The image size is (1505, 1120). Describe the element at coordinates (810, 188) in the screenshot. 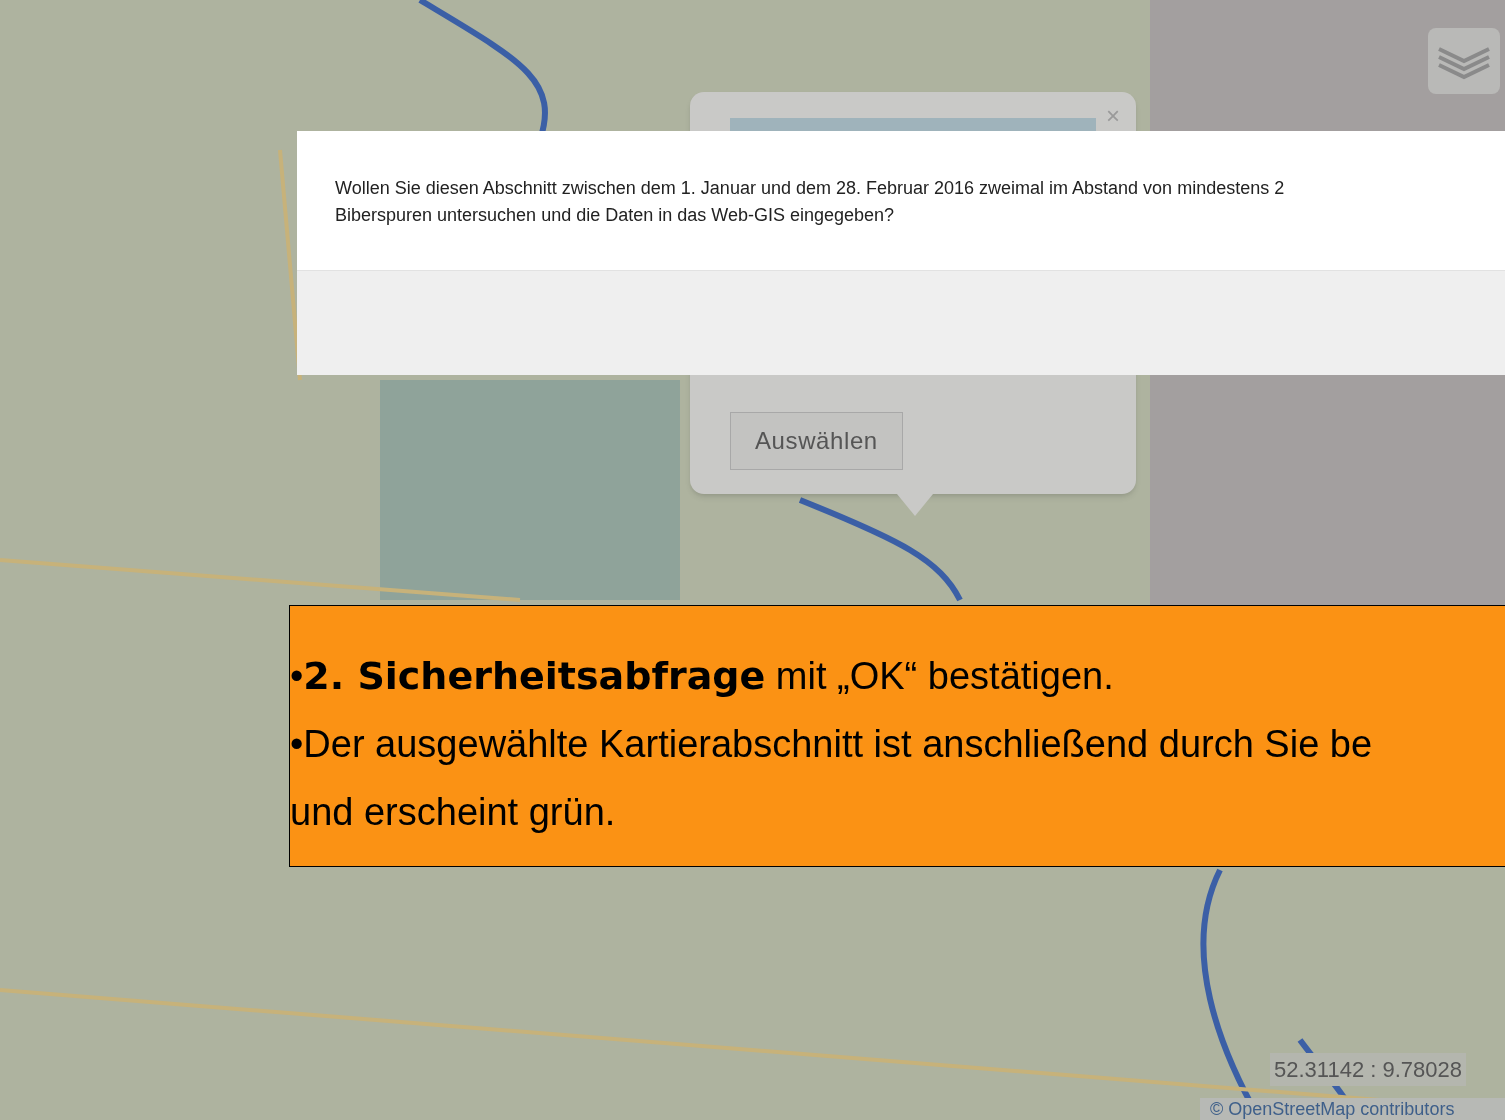

I see `dialog-message: Wollen Sie diesen Abschnitt zwischen dem 1. Januar und dem 28. Februar 2016 zweimal im Abstand von mindestens 2` at that location.